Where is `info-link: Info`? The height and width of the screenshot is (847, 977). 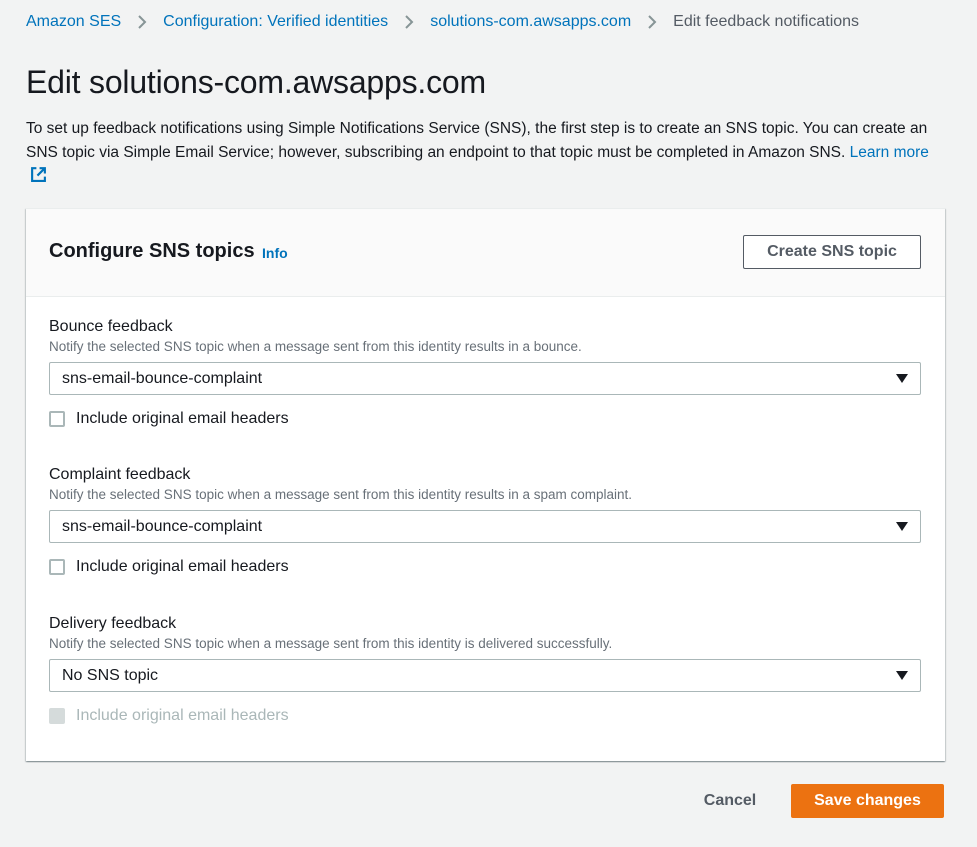
info-link: Info is located at coordinates (275, 253).